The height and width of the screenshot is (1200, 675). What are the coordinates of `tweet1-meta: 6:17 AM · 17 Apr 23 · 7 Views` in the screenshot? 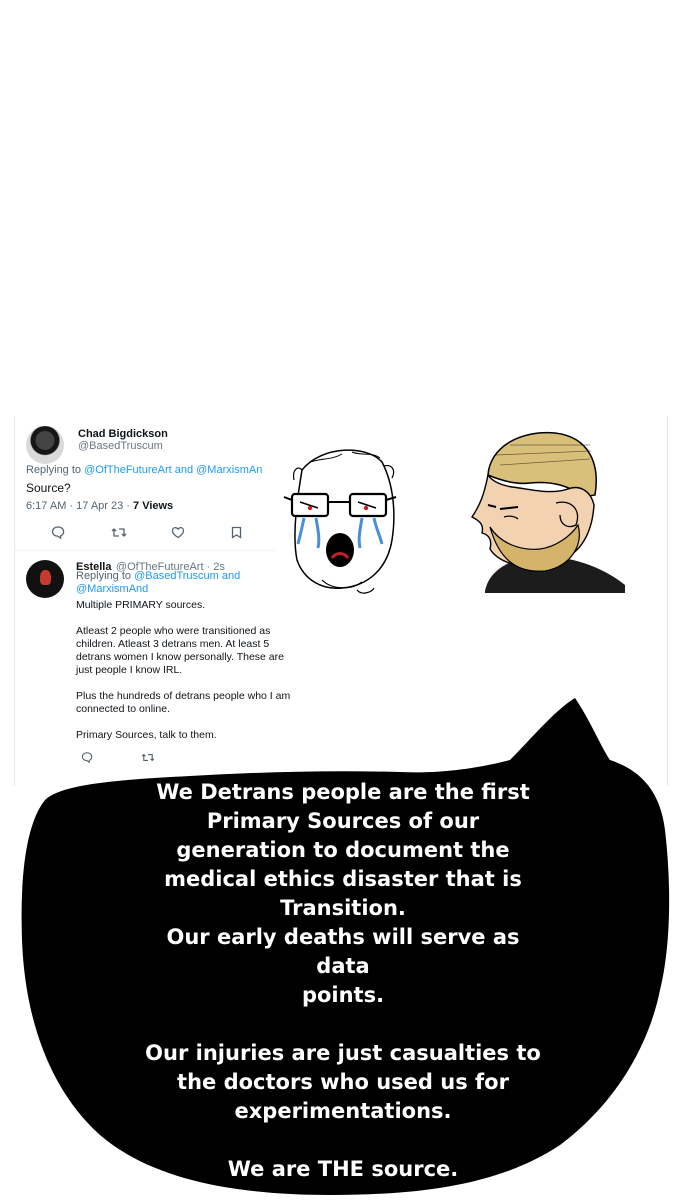 It's located at (100, 506).